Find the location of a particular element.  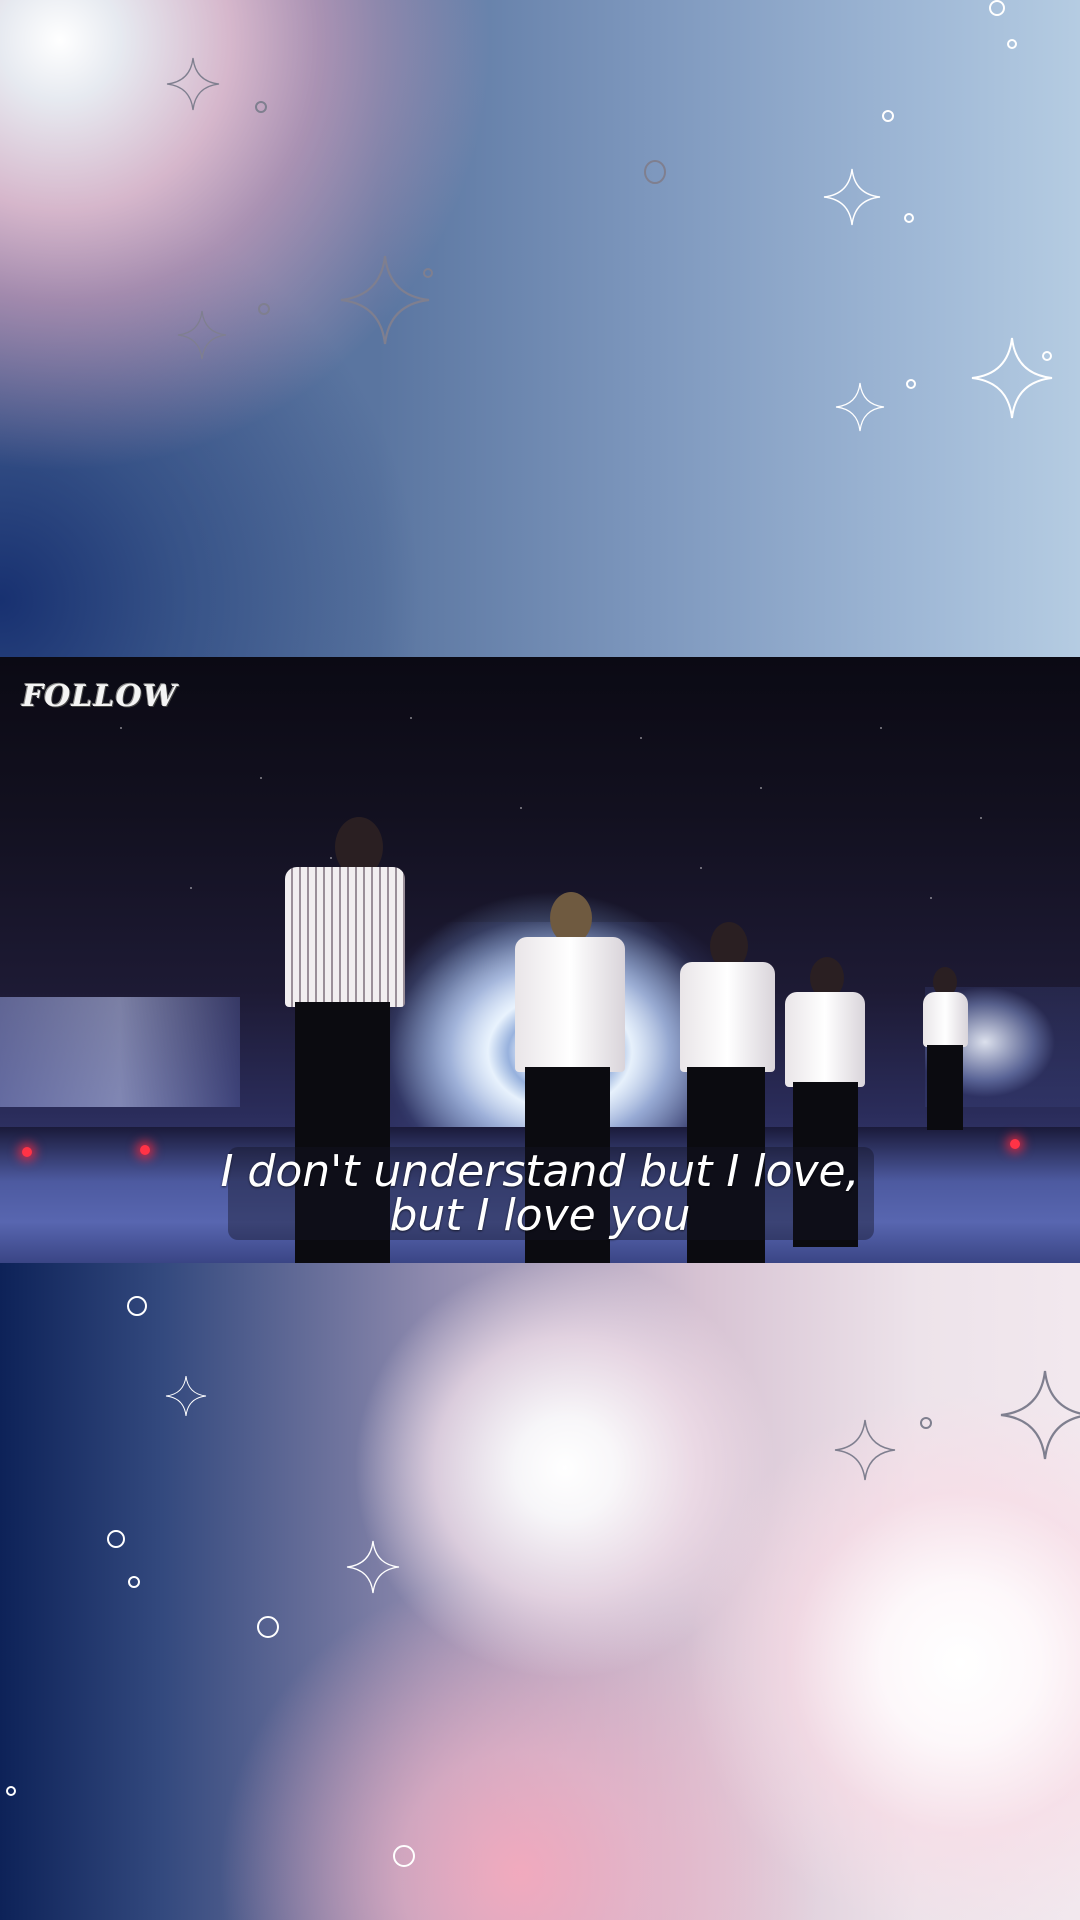

stage-light is located at coordinates (1015, 1144).